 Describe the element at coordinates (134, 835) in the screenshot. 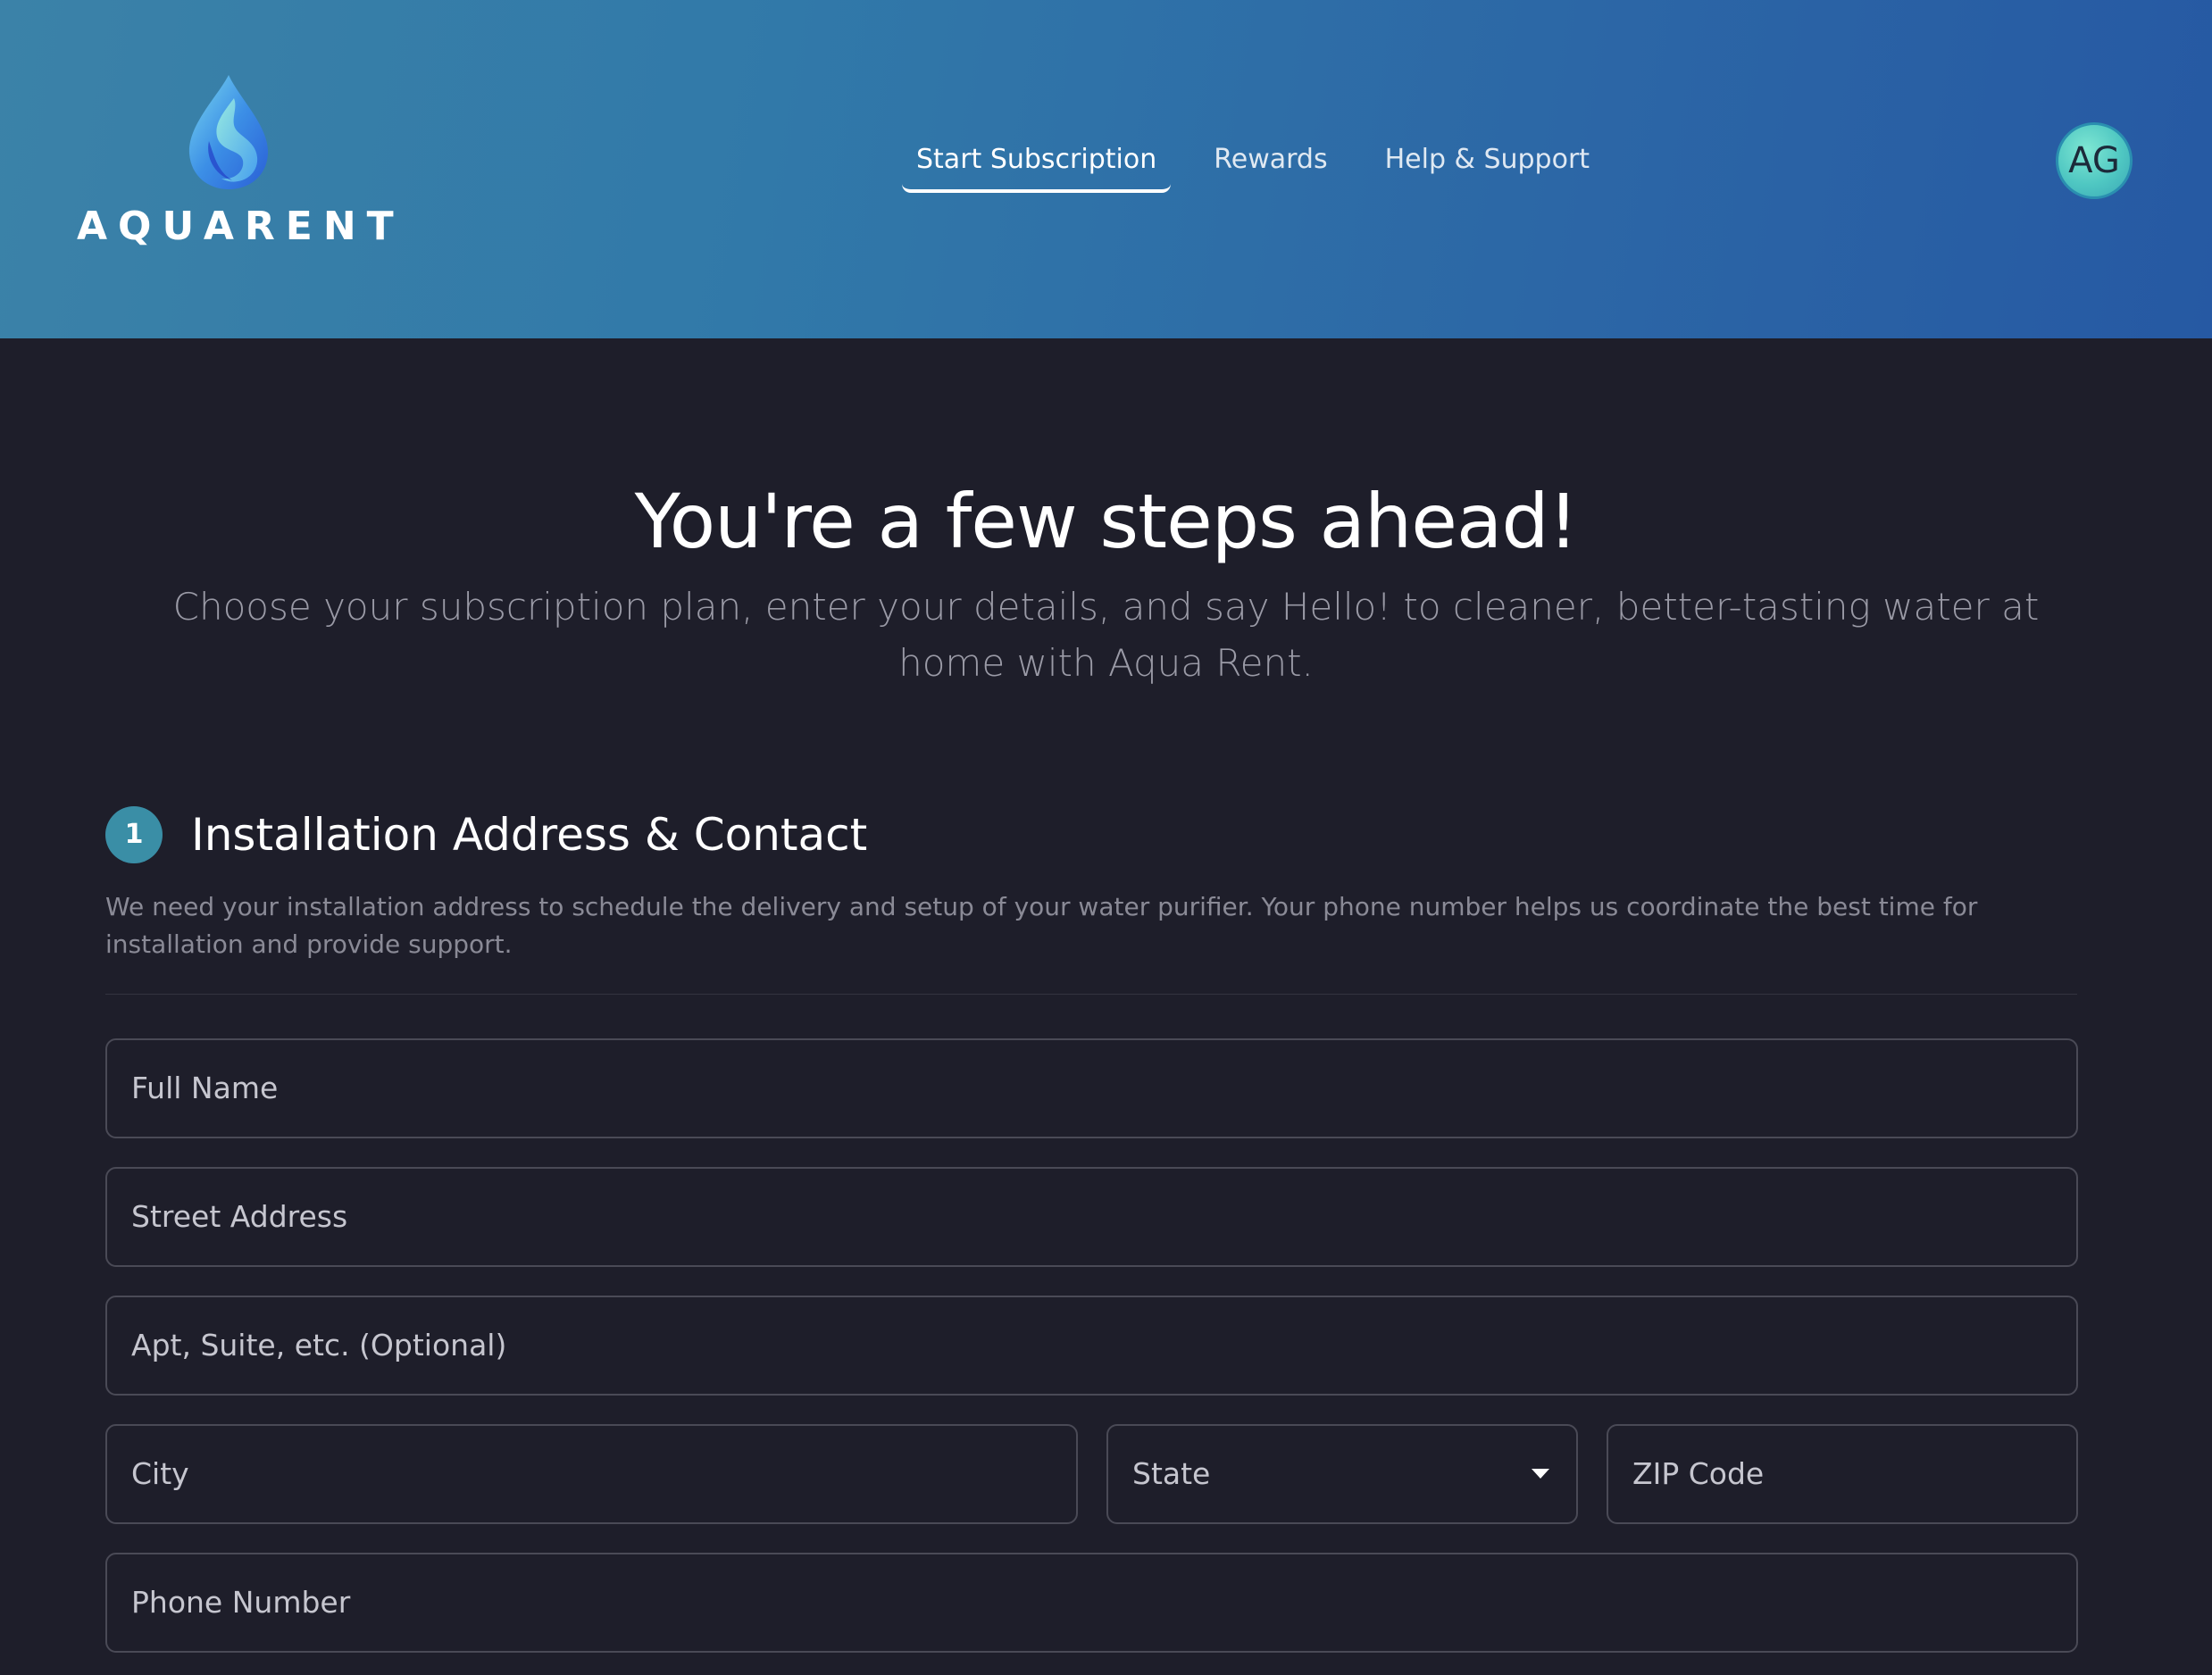

I see `step-number-badge: 1` at that location.